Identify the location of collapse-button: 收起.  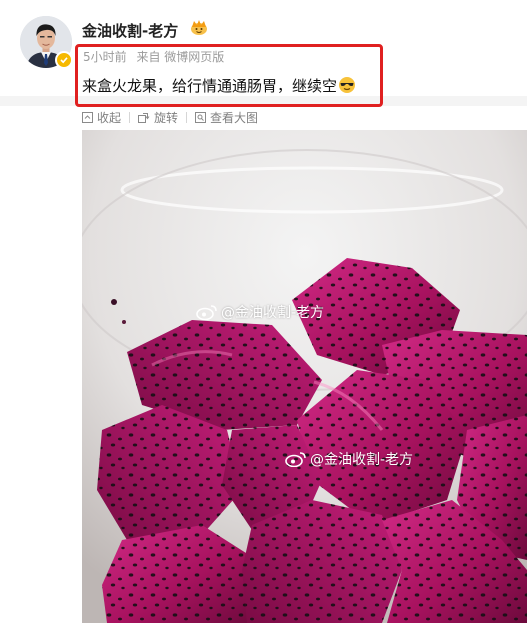
(101, 117).